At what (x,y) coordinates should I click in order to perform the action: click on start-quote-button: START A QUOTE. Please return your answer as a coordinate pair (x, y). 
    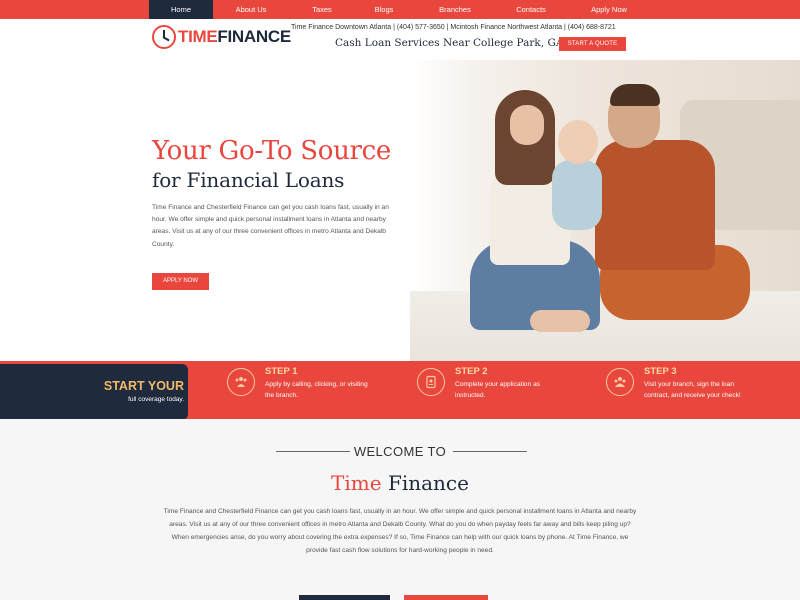
    Looking at the image, I should click on (592, 44).